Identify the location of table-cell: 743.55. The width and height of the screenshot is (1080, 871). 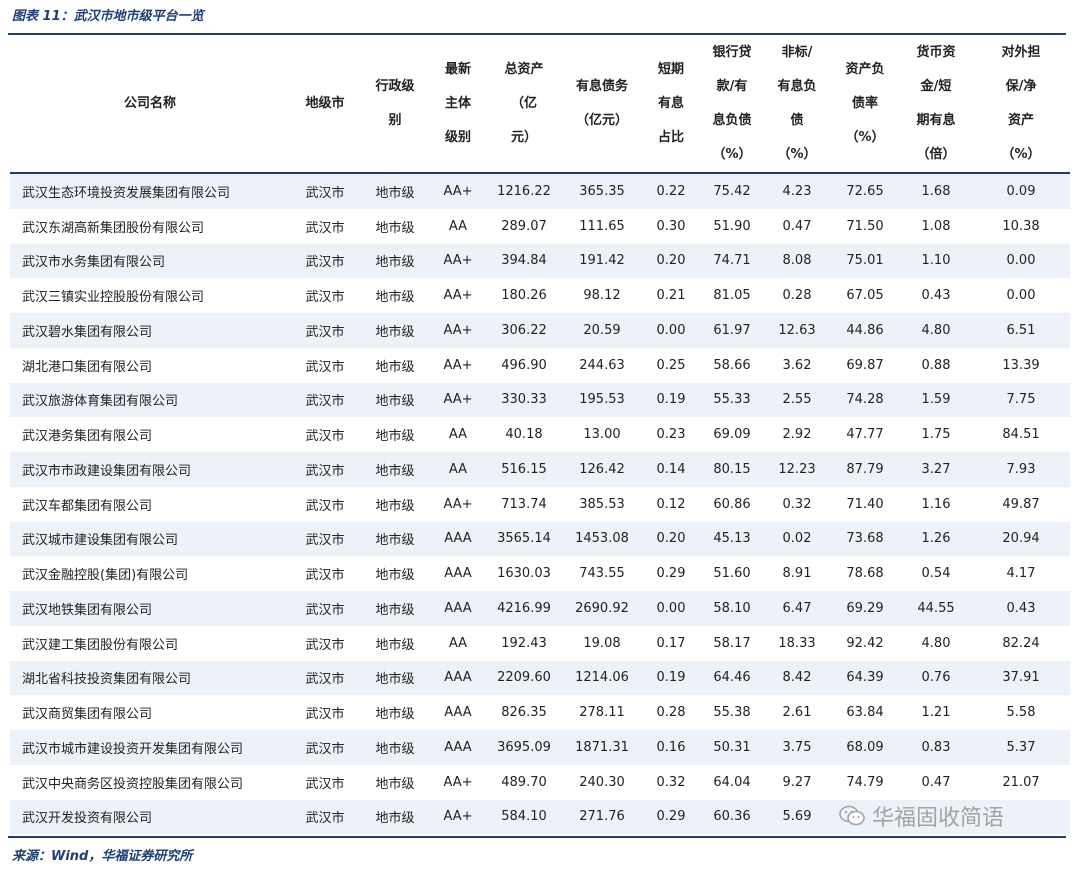
(602, 573).